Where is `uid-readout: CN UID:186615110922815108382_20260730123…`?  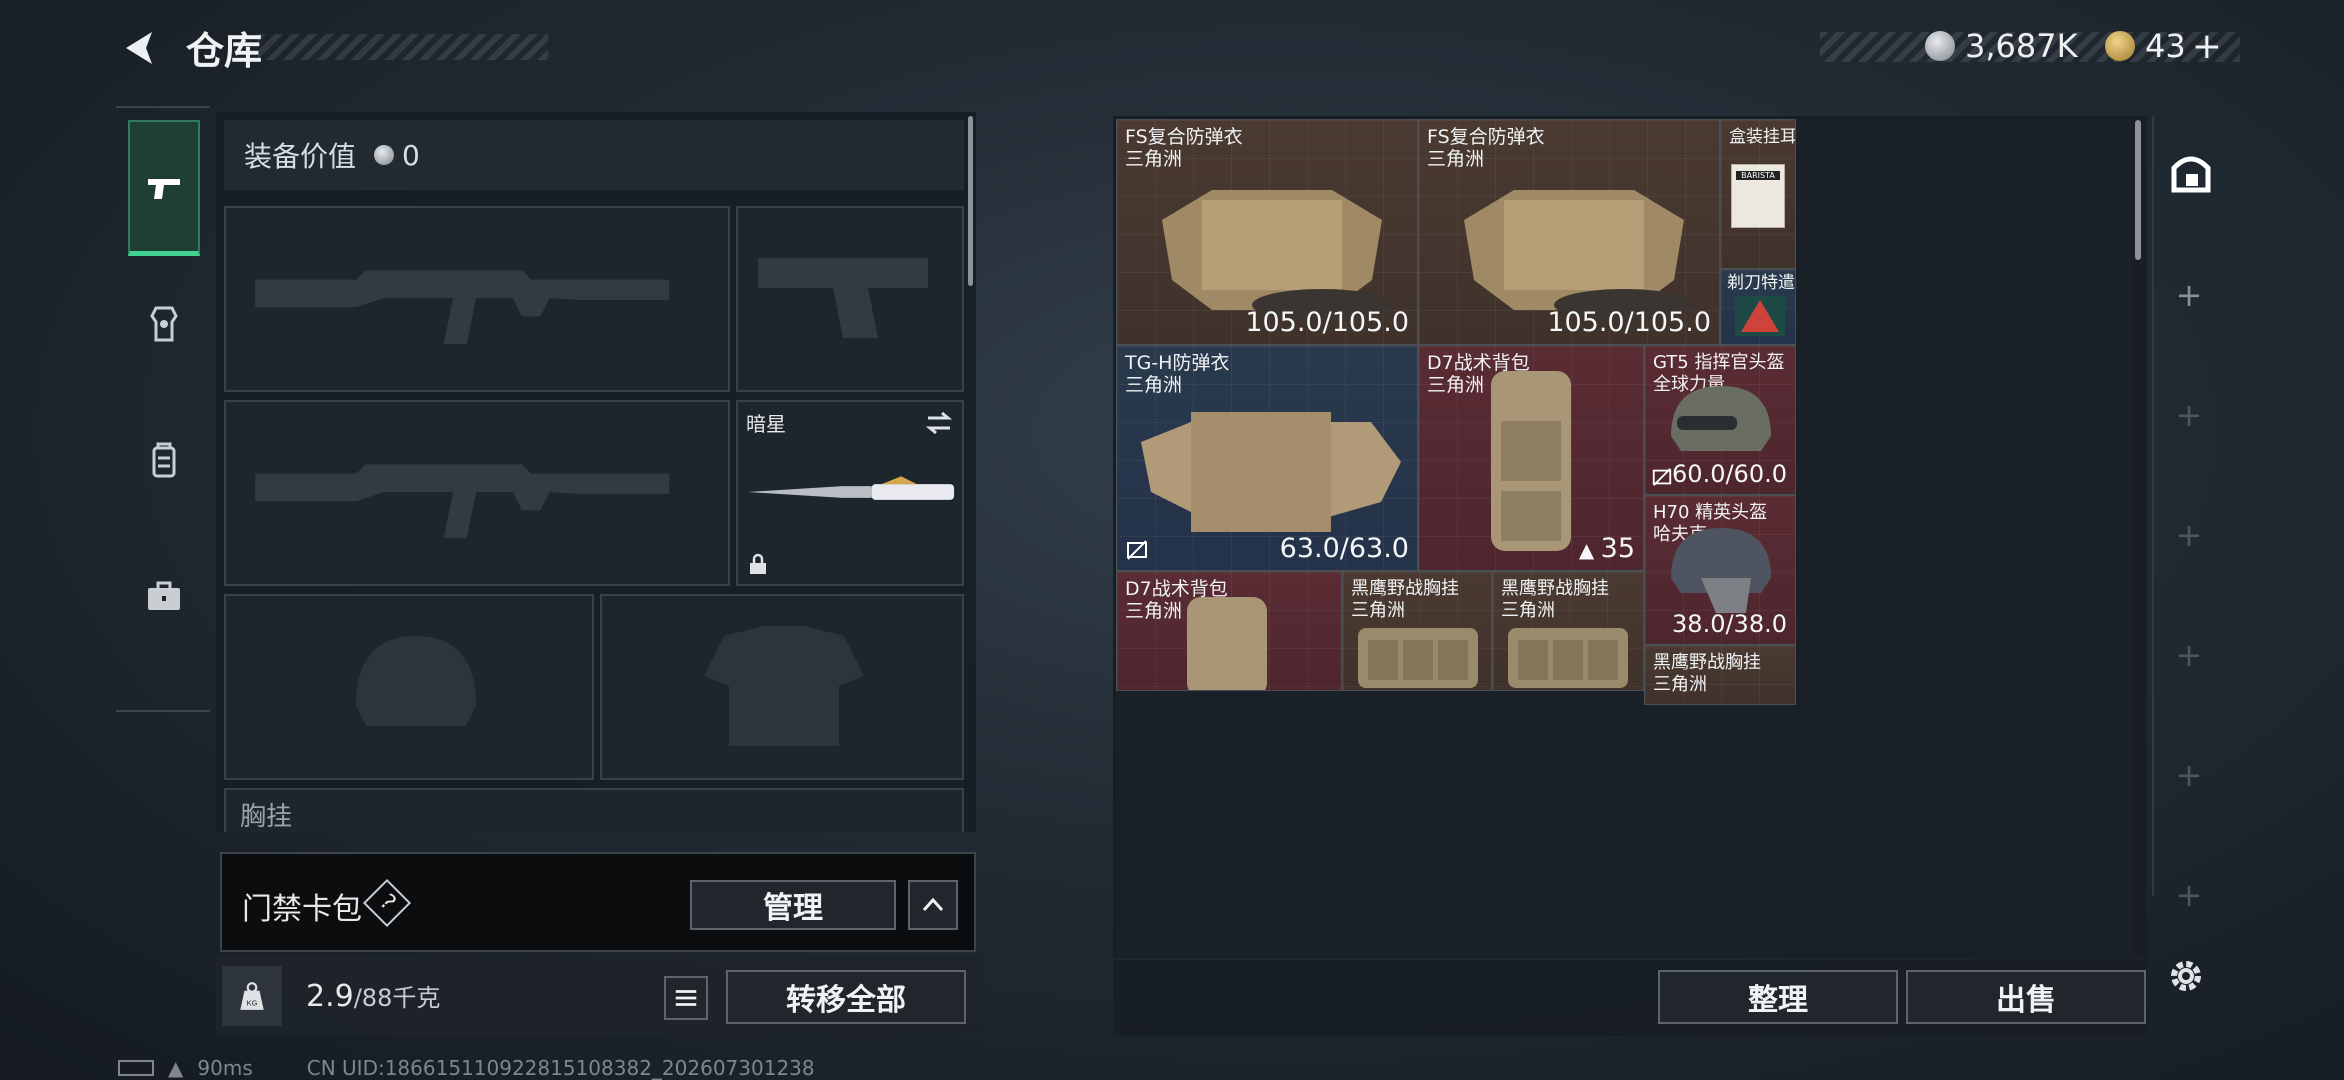
uid-readout: CN UID:186615110922815108382_20260730123… is located at coordinates (560, 1068).